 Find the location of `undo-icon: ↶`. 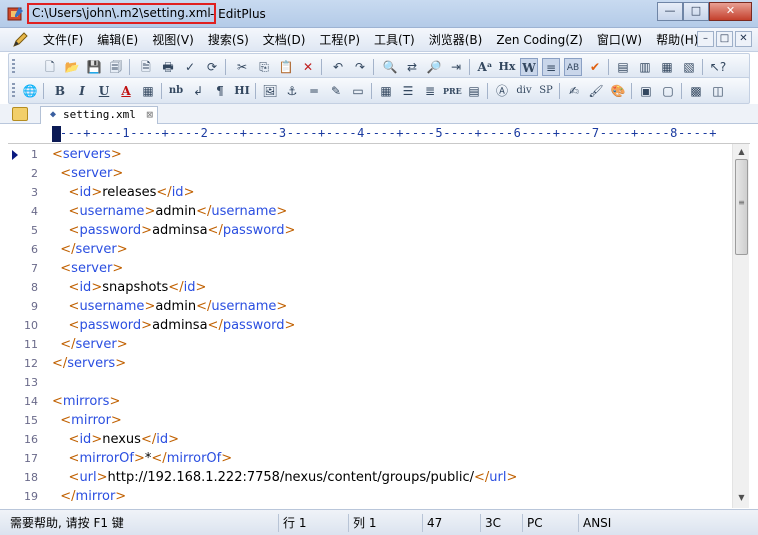

undo-icon: ↶ is located at coordinates (338, 67).